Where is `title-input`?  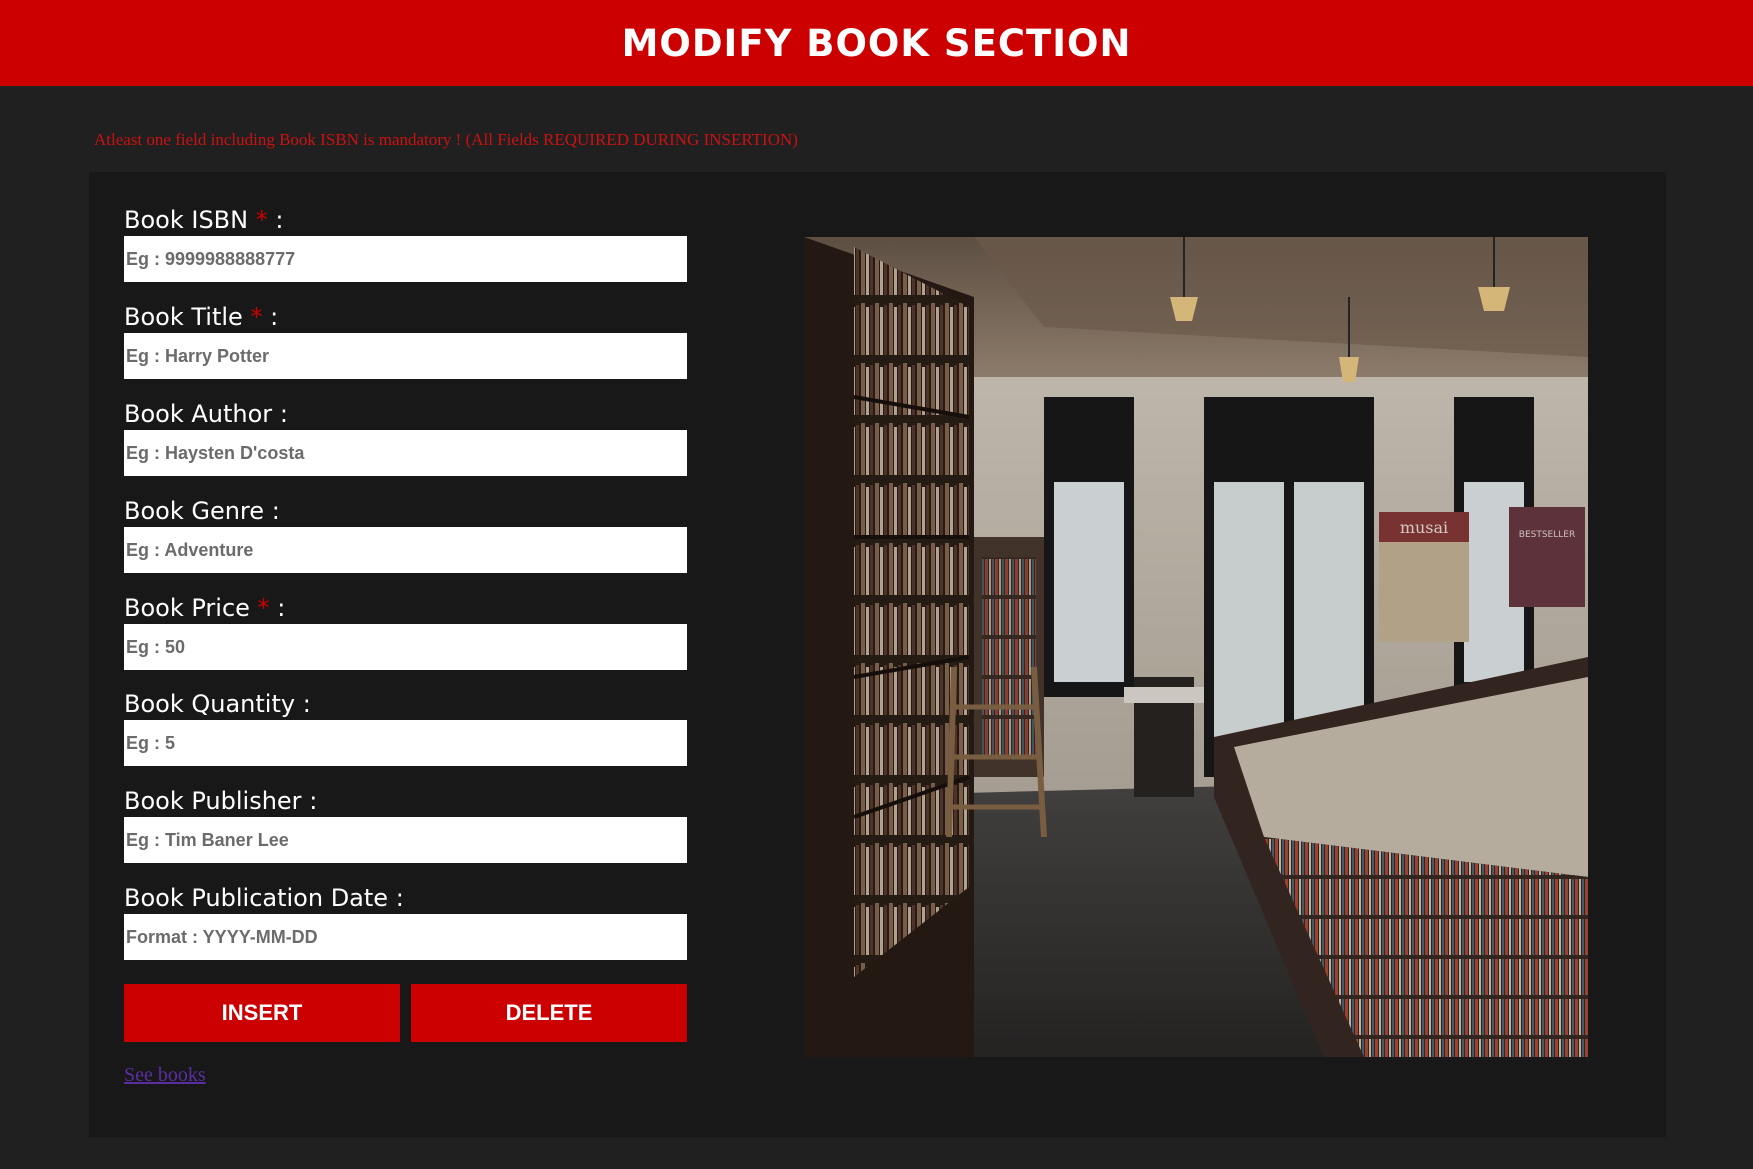 title-input is located at coordinates (405, 356).